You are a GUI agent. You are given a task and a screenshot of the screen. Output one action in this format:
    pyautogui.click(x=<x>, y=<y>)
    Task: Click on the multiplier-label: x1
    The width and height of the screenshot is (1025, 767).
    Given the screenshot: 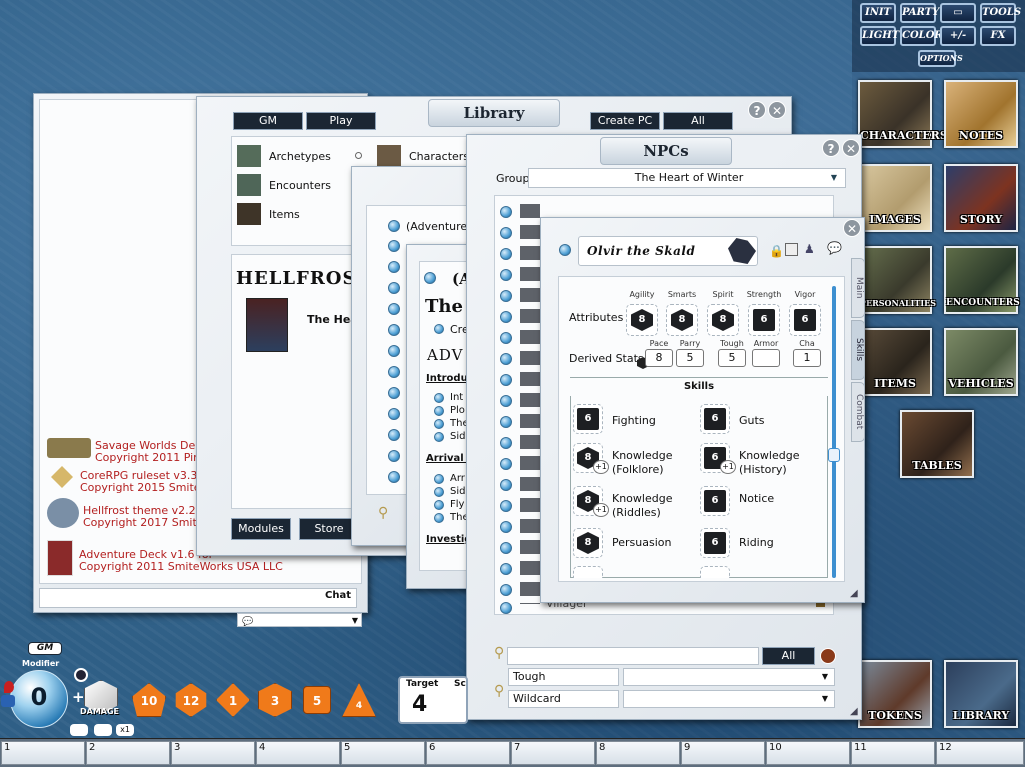 What is the action you would take?
    pyautogui.click(x=125, y=730)
    